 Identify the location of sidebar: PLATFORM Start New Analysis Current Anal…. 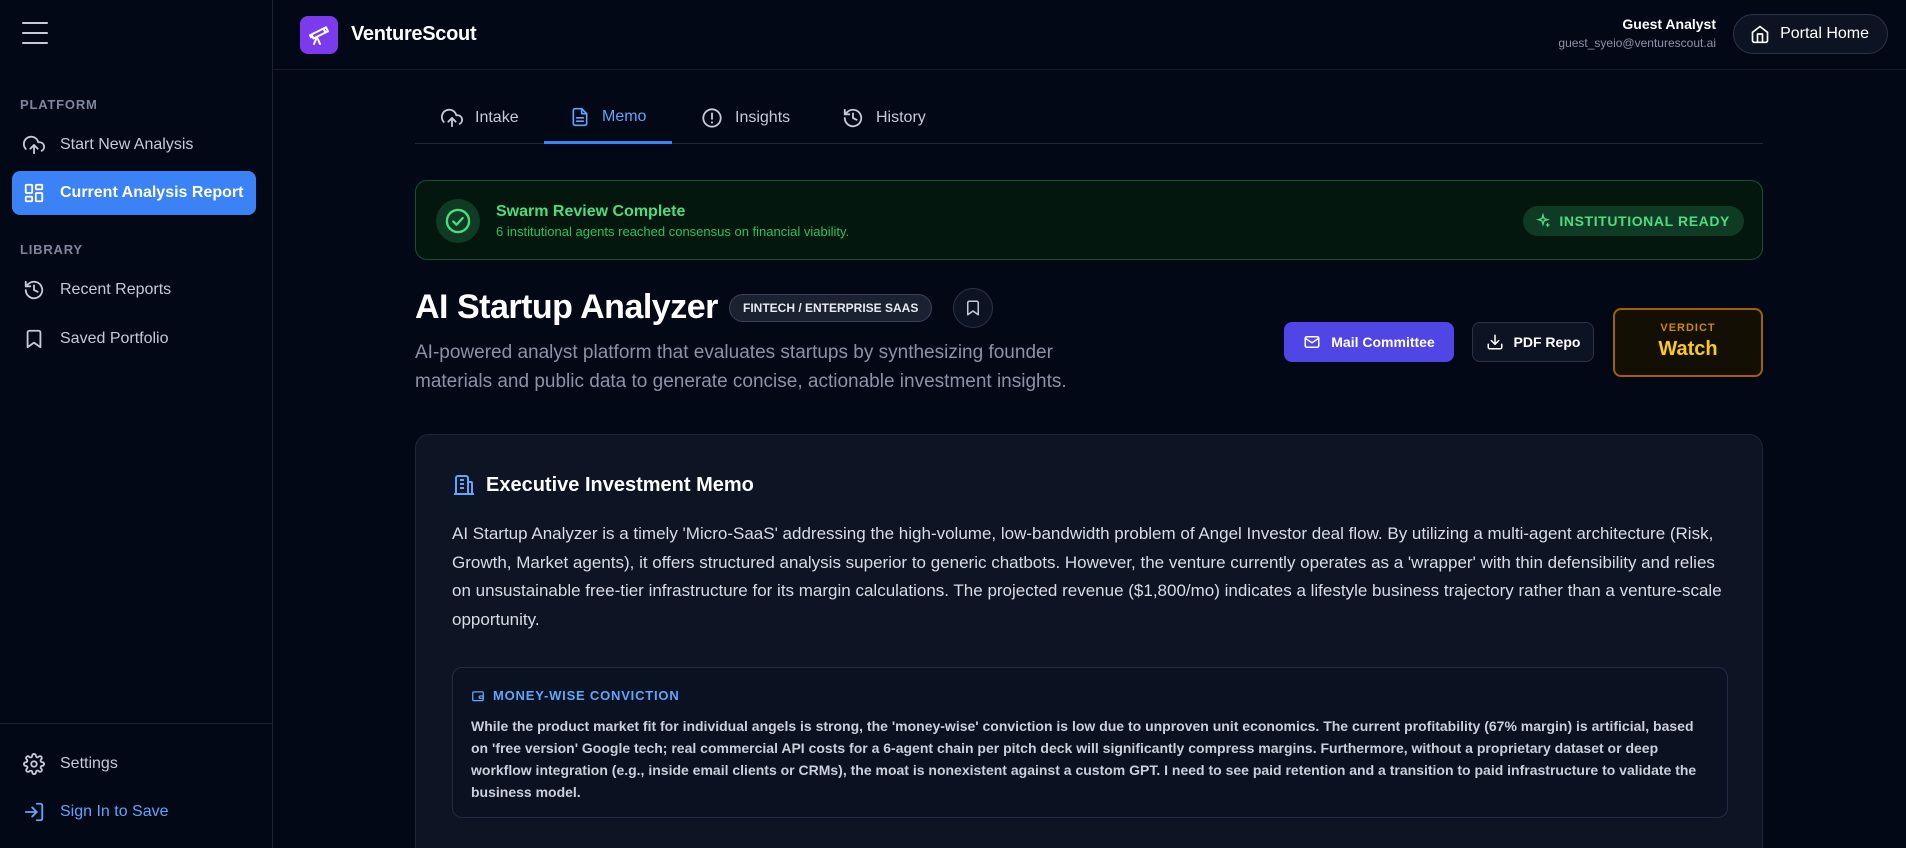
(136, 424).